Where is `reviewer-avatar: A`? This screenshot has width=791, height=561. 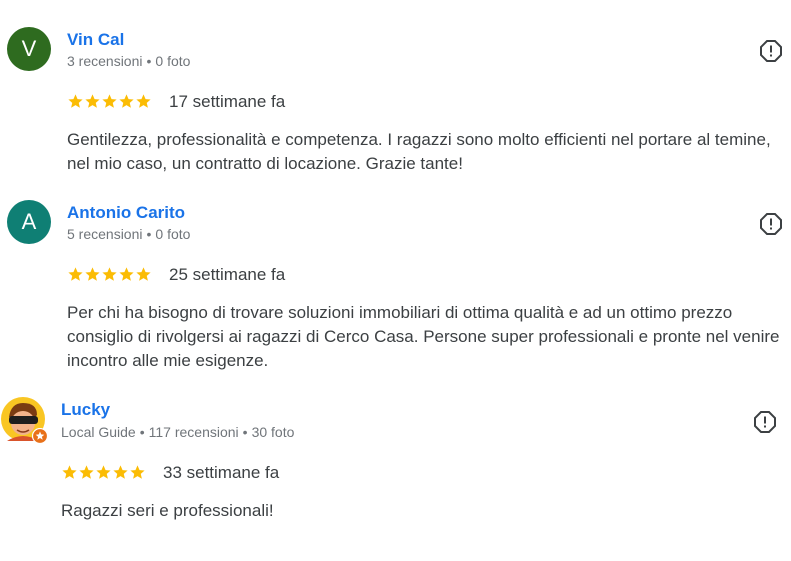
reviewer-avatar: A is located at coordinates (29, 222).